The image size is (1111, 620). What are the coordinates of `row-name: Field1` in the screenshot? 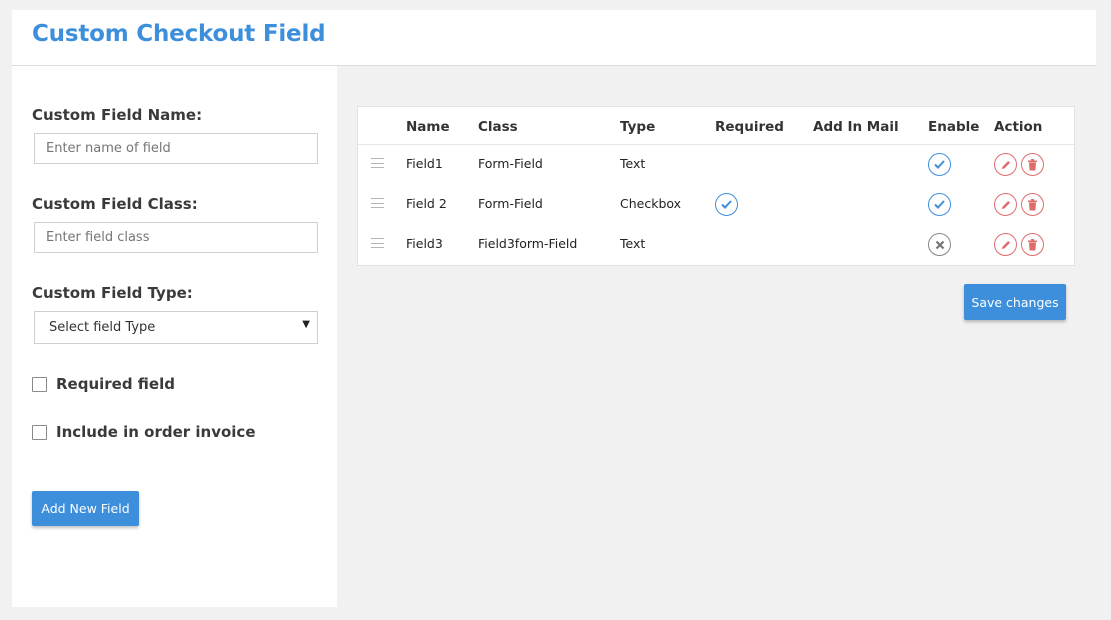 It's located at (424, 163).